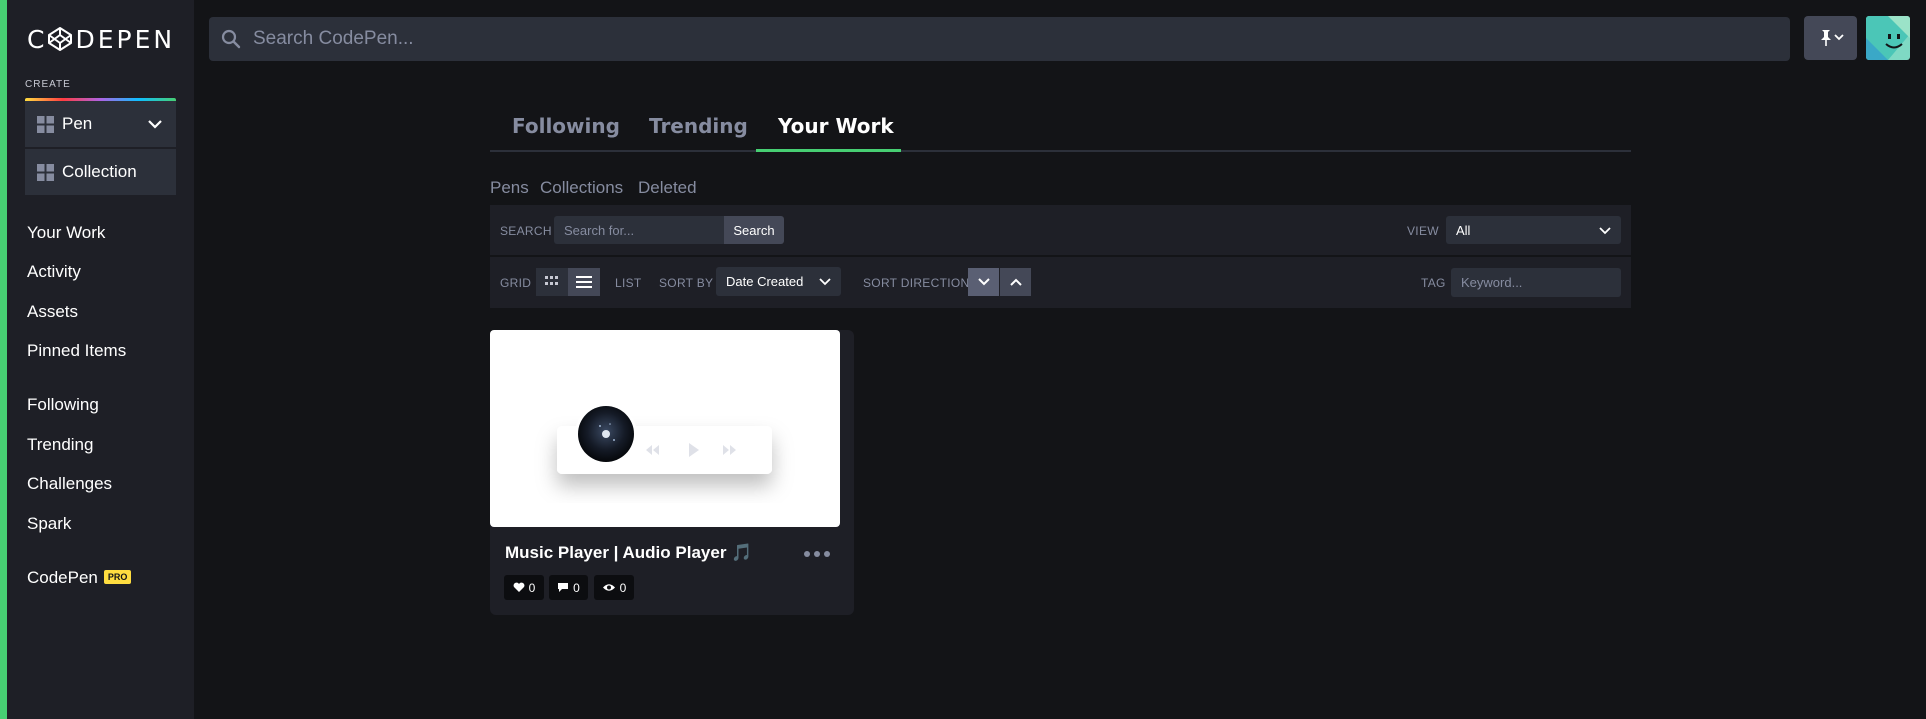 This screenshot has height=719, width=1926. What do you see at coordinates (526, 231) in the screenshot?
I see `search-label: SEARCH` at bounding box center [526, 231].